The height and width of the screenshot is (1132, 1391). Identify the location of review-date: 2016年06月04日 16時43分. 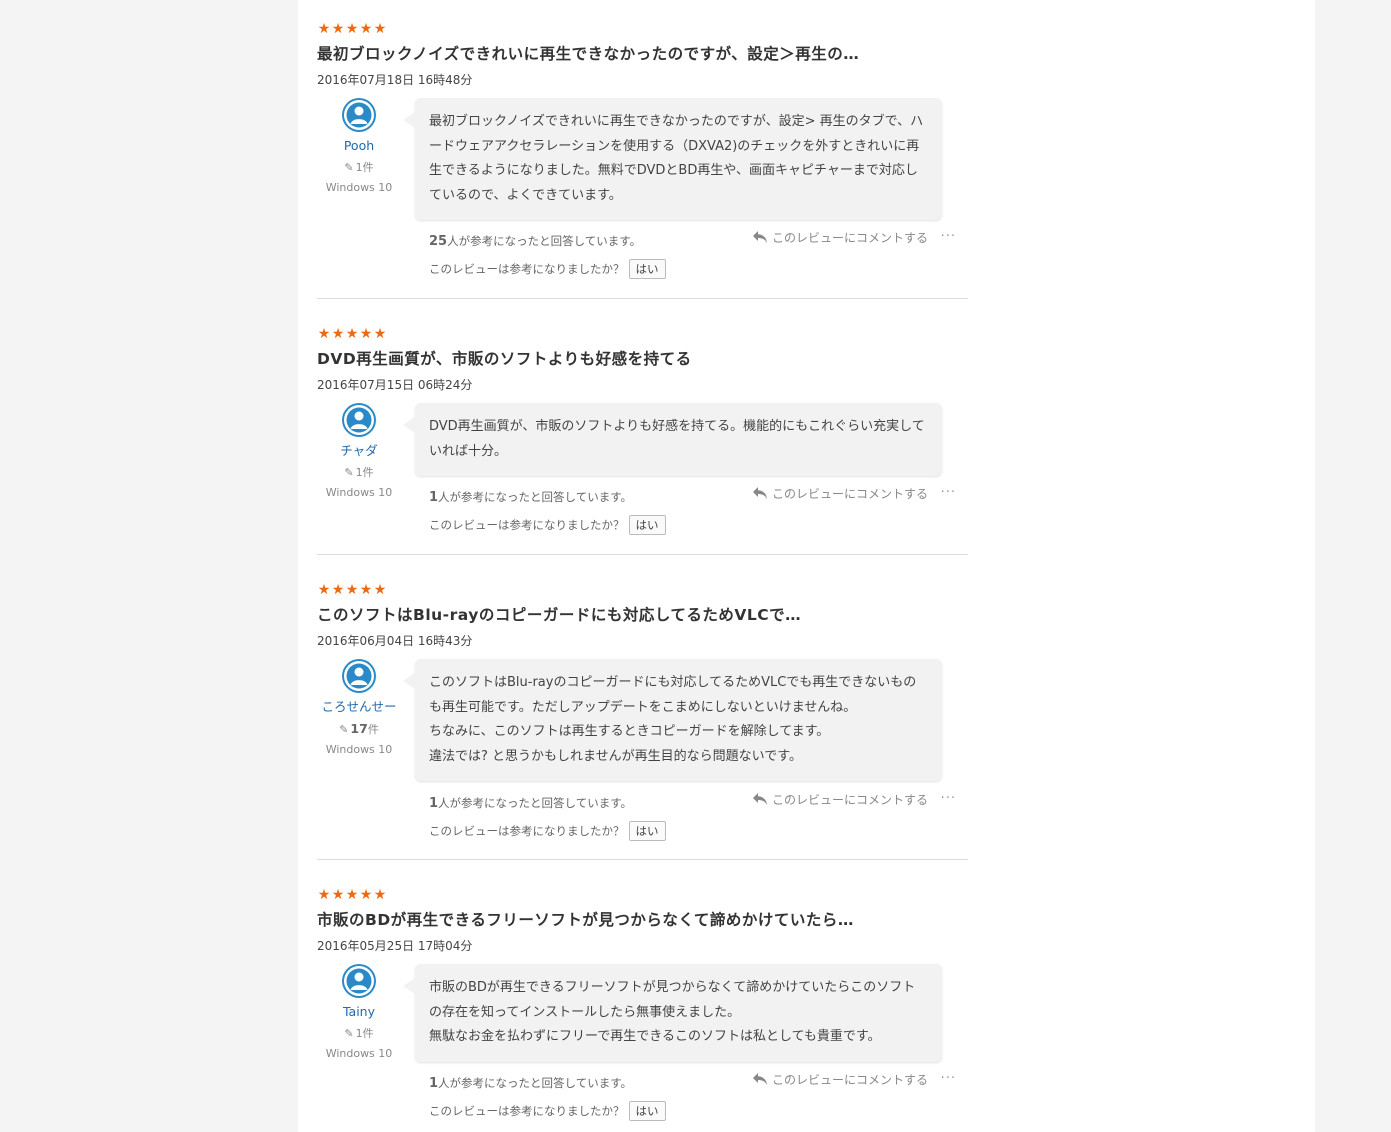
(395, 641).